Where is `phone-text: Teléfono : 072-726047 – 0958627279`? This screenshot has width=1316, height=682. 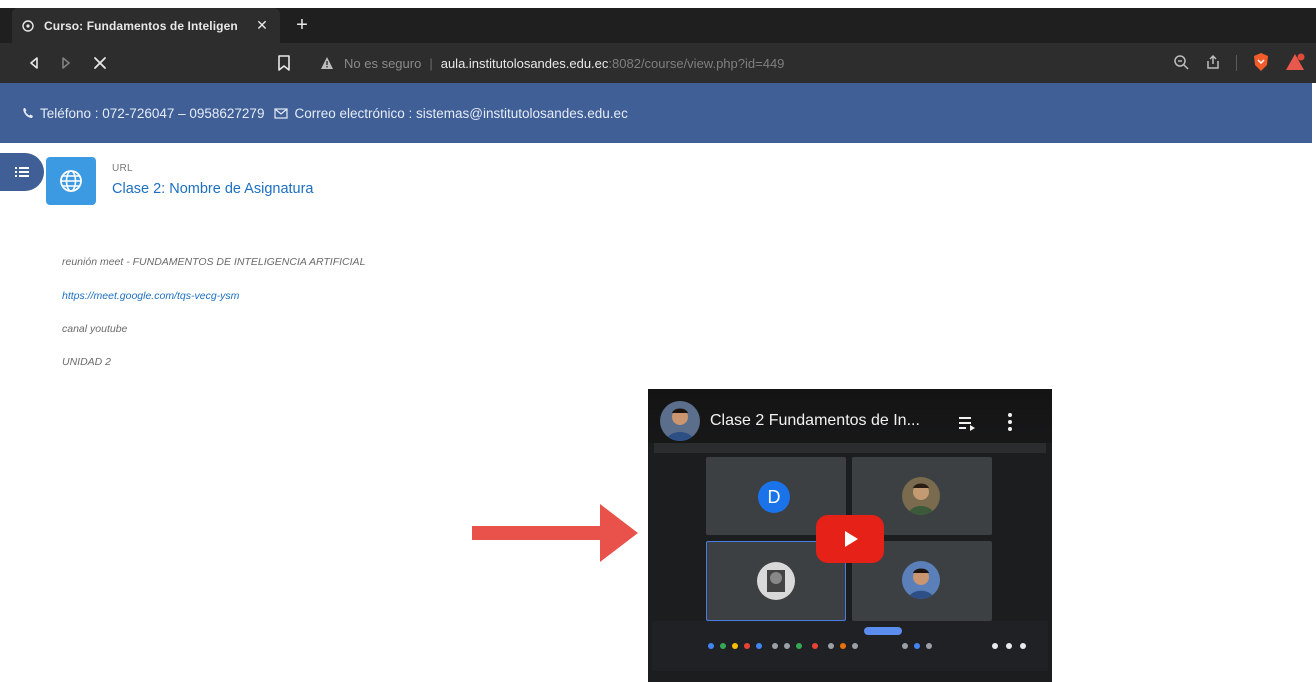
phone-text: Teléfono : 072-726047 – 0958627279 is located at coordinates (152, 113).